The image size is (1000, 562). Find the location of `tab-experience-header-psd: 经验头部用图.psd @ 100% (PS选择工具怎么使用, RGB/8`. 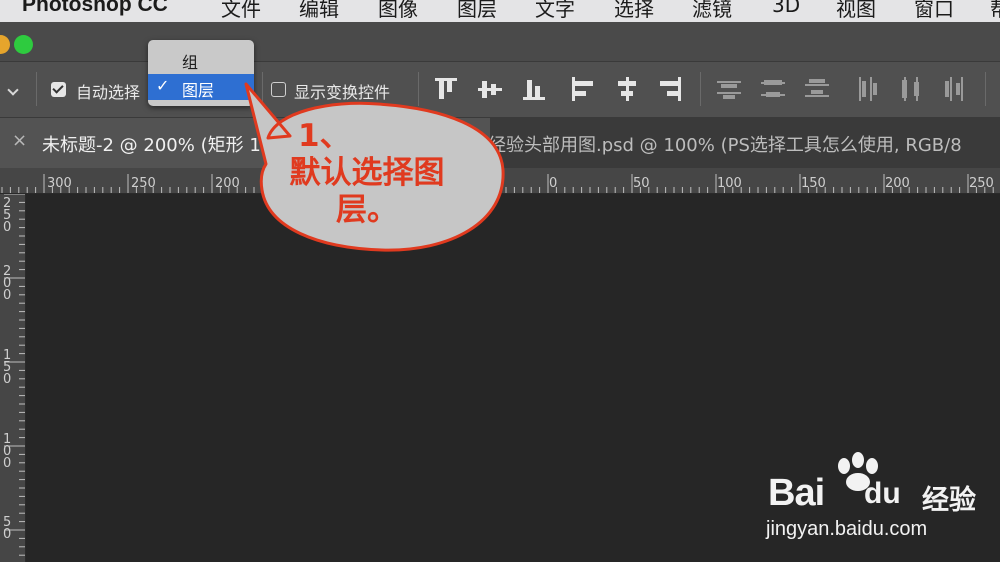

tab-experience-header-psd: 经验头部用图.psd @ 100% (PS选择工具怎么使用, RGB/8 is located at coordinates (725, 144).